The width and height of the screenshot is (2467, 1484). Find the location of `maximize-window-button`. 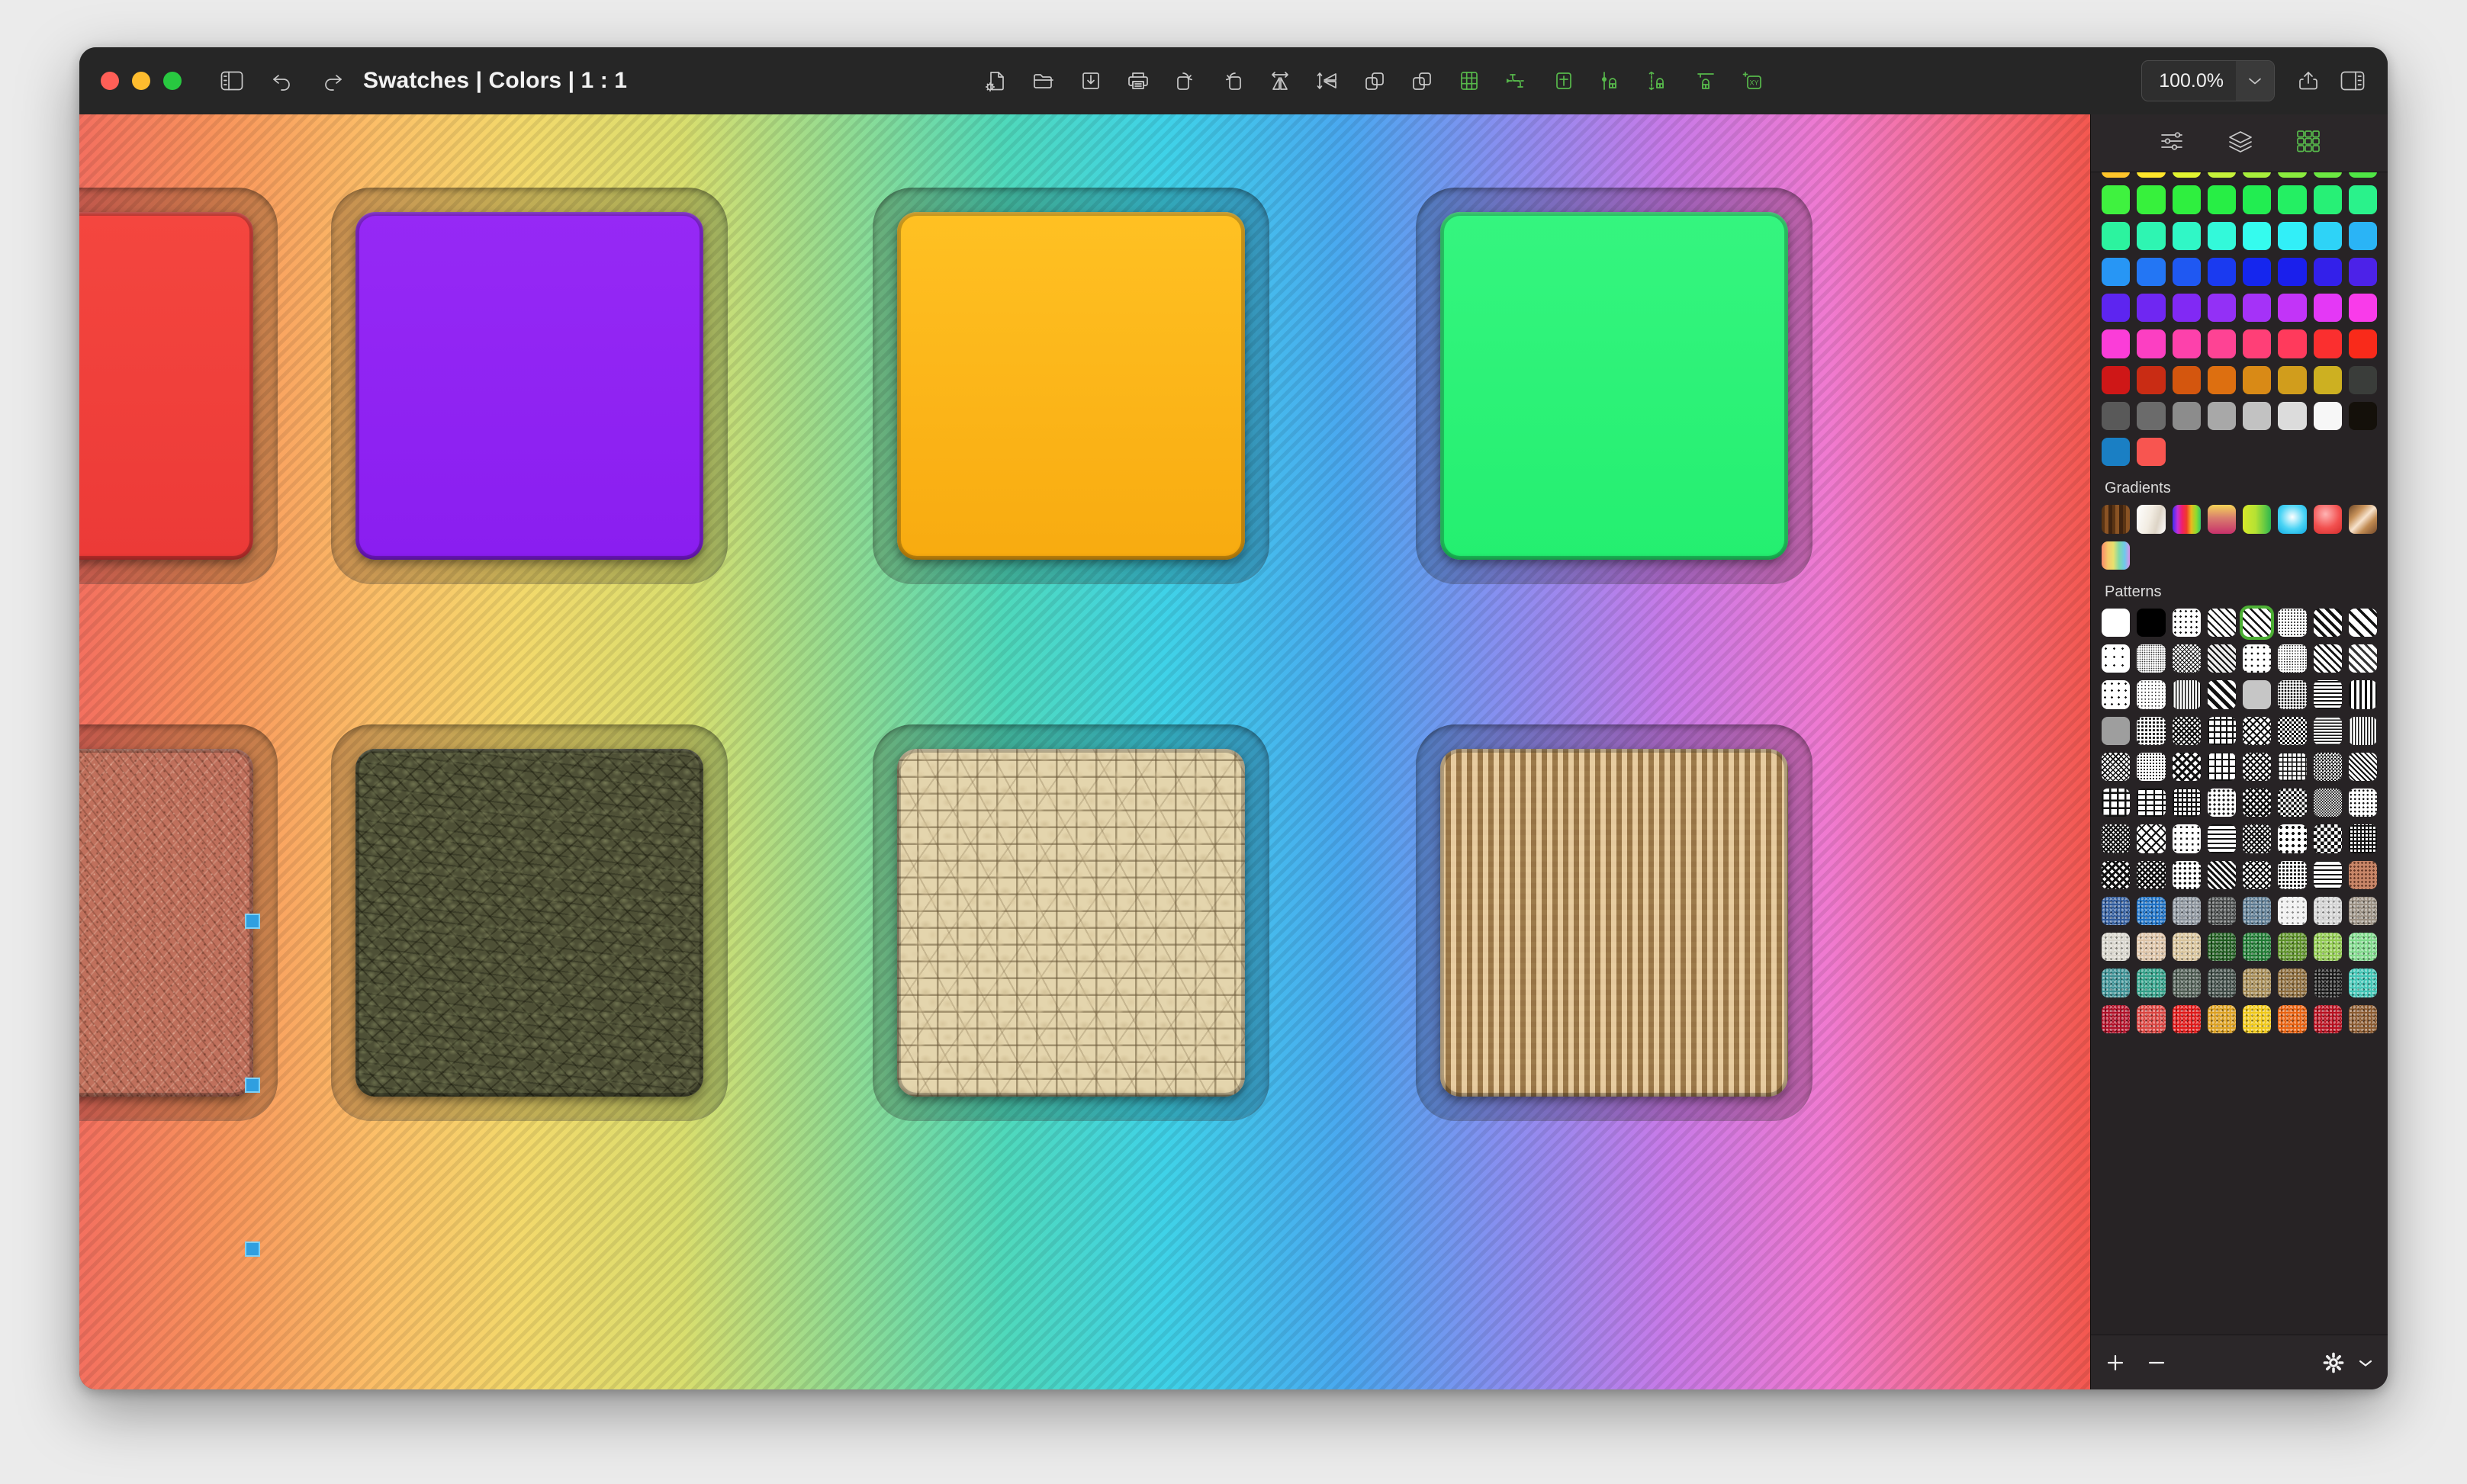

maximize-window-button is located at coordinates (172, 81).